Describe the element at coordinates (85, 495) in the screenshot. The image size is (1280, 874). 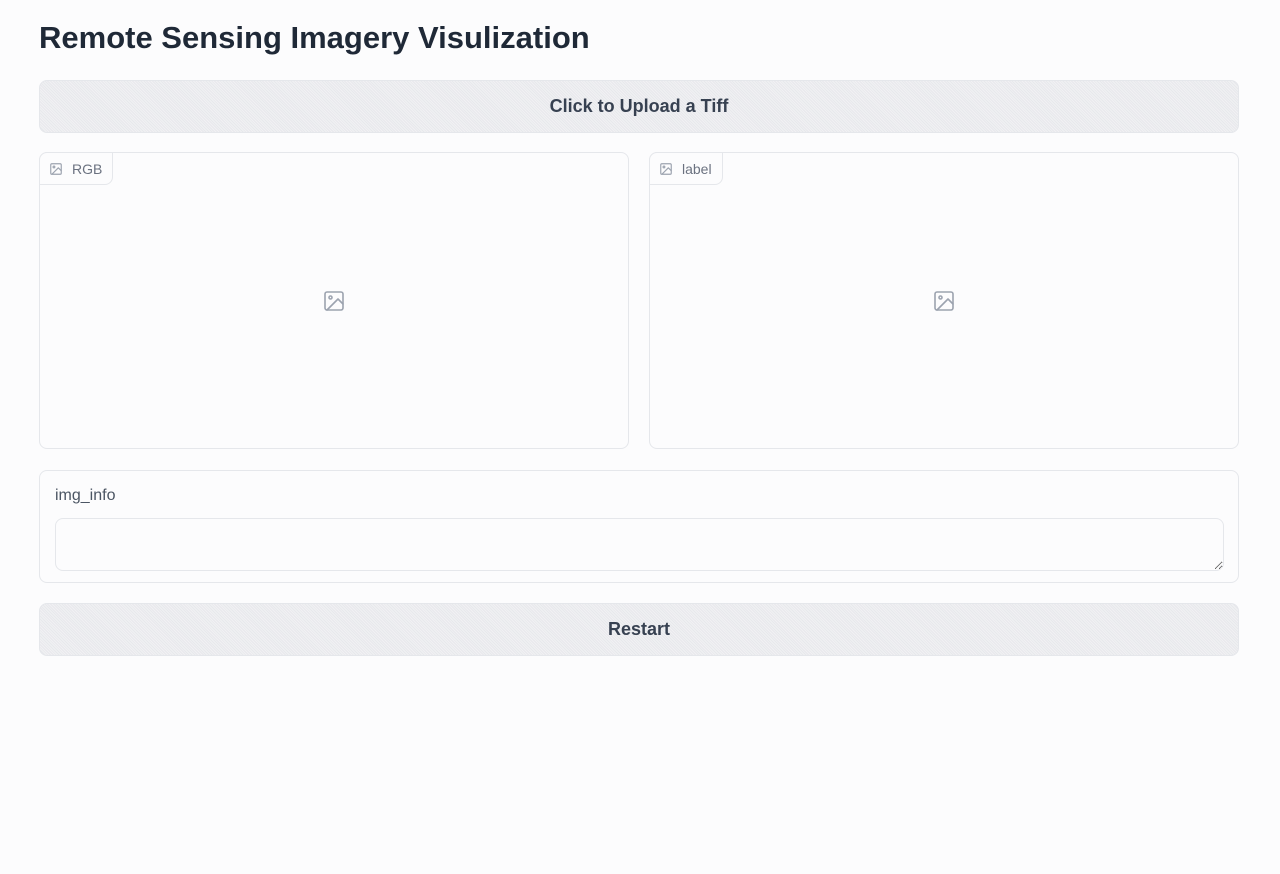
I see `img-info-label: img_info` at that location.